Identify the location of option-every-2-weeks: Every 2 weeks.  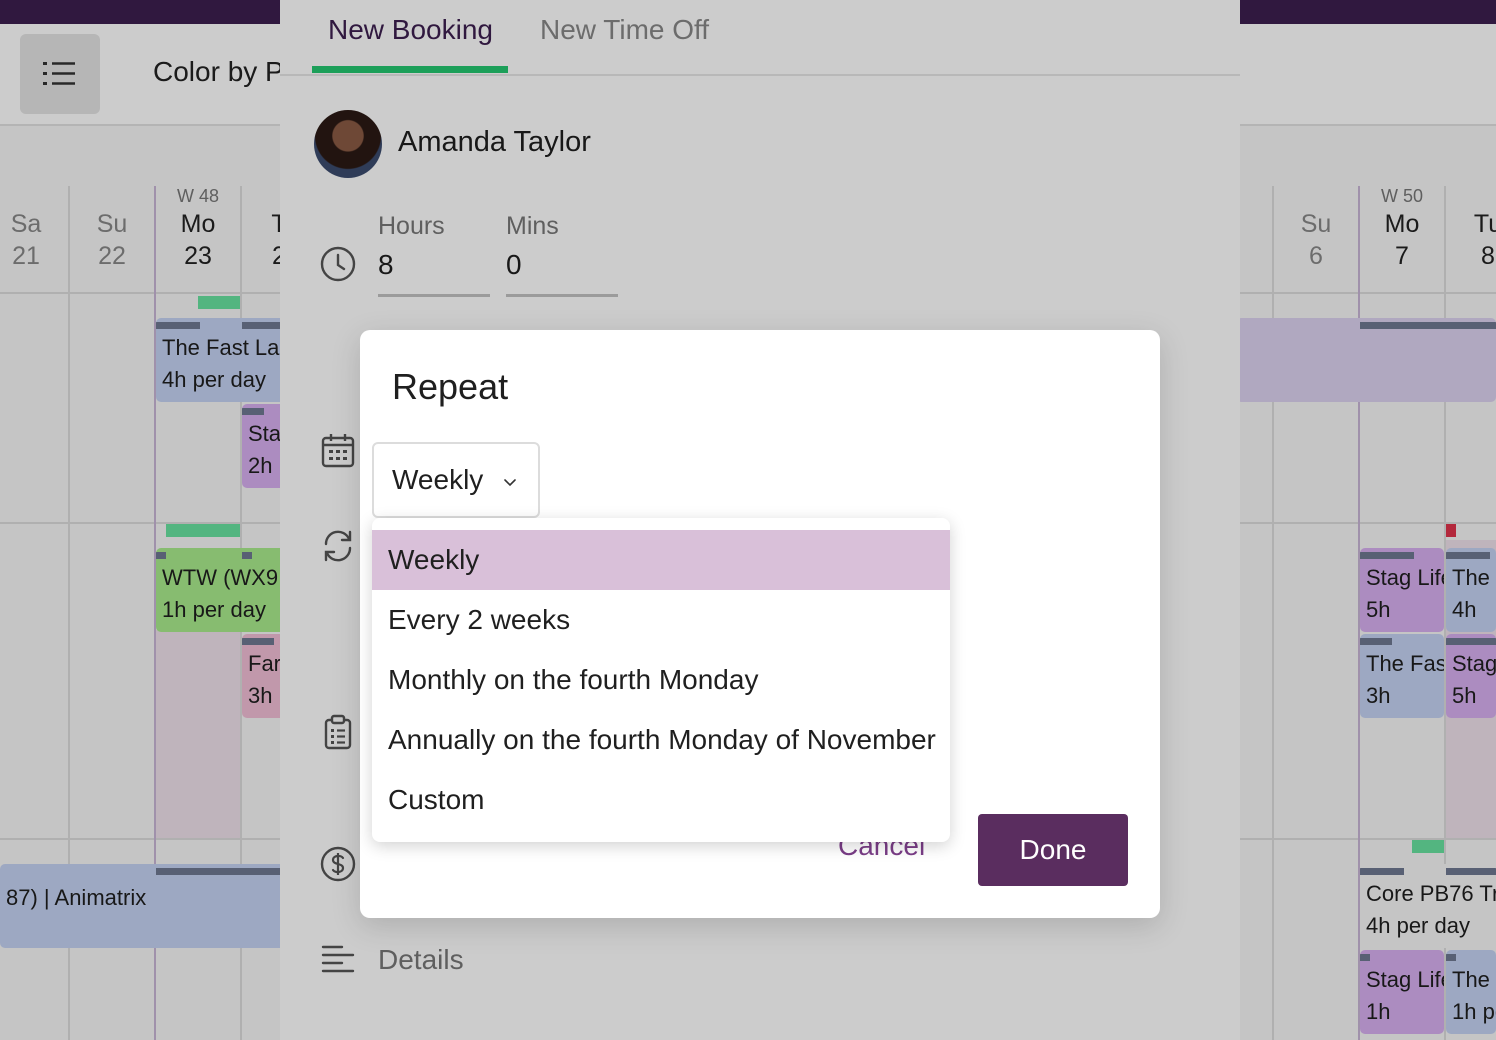
(661, 620).